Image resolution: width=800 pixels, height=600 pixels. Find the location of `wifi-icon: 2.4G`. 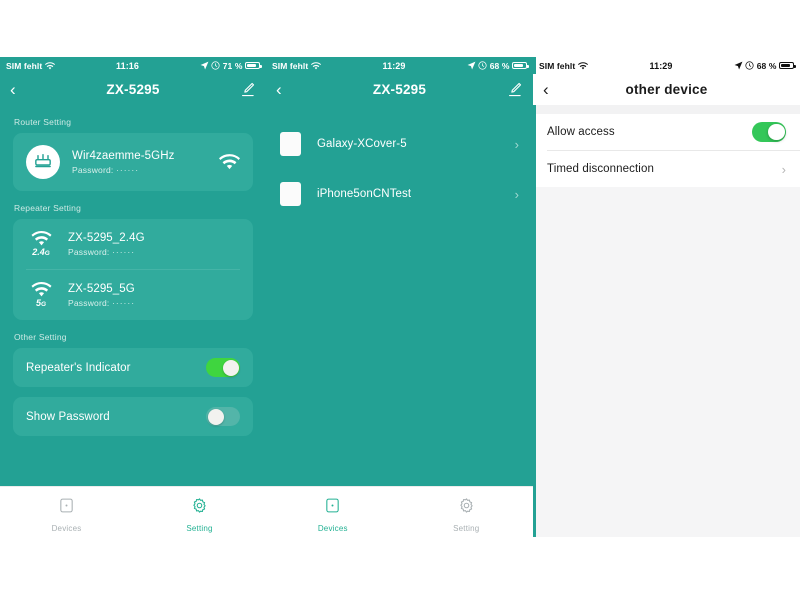

wifi-icon: 2.4G is located at coordinates (41, 244).